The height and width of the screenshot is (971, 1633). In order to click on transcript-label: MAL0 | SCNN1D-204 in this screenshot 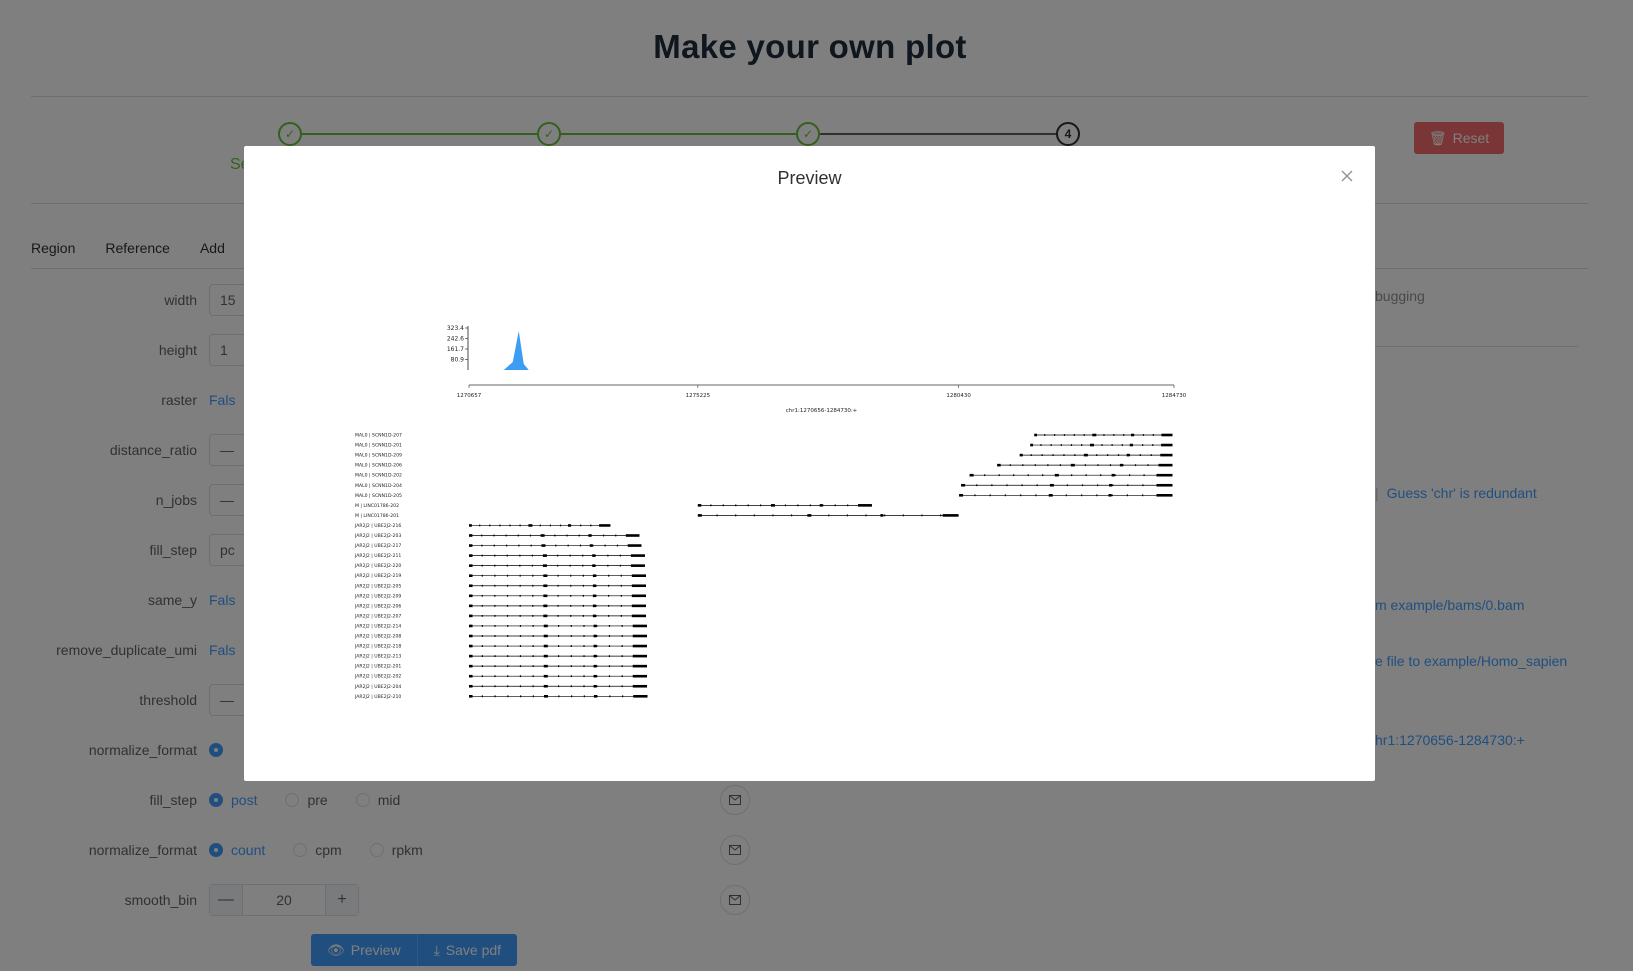, I will do `click(378, 486)`.